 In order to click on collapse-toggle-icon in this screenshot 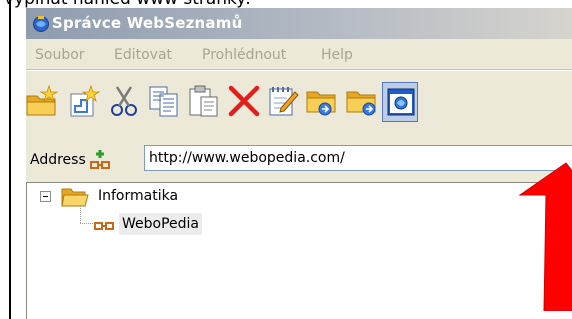, I will do `click(45, 196)`.